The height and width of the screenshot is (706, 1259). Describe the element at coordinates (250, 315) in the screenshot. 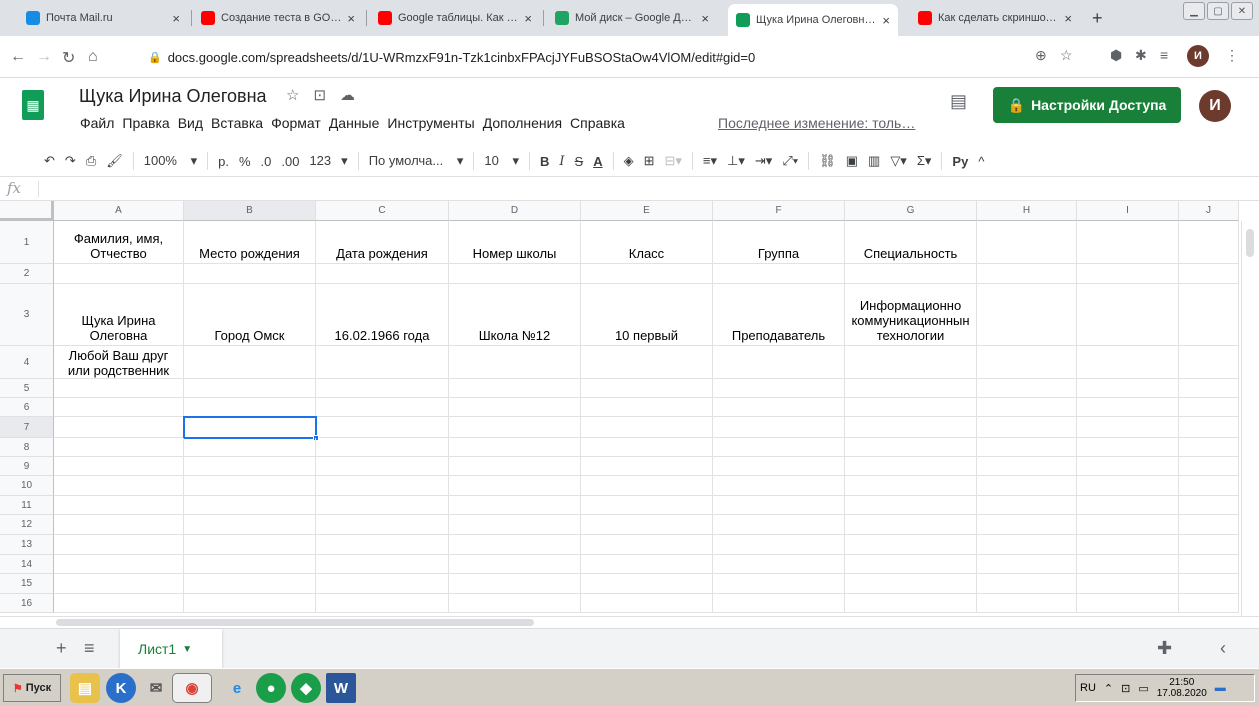

I see `cell-B3: Город Омск` at that location.